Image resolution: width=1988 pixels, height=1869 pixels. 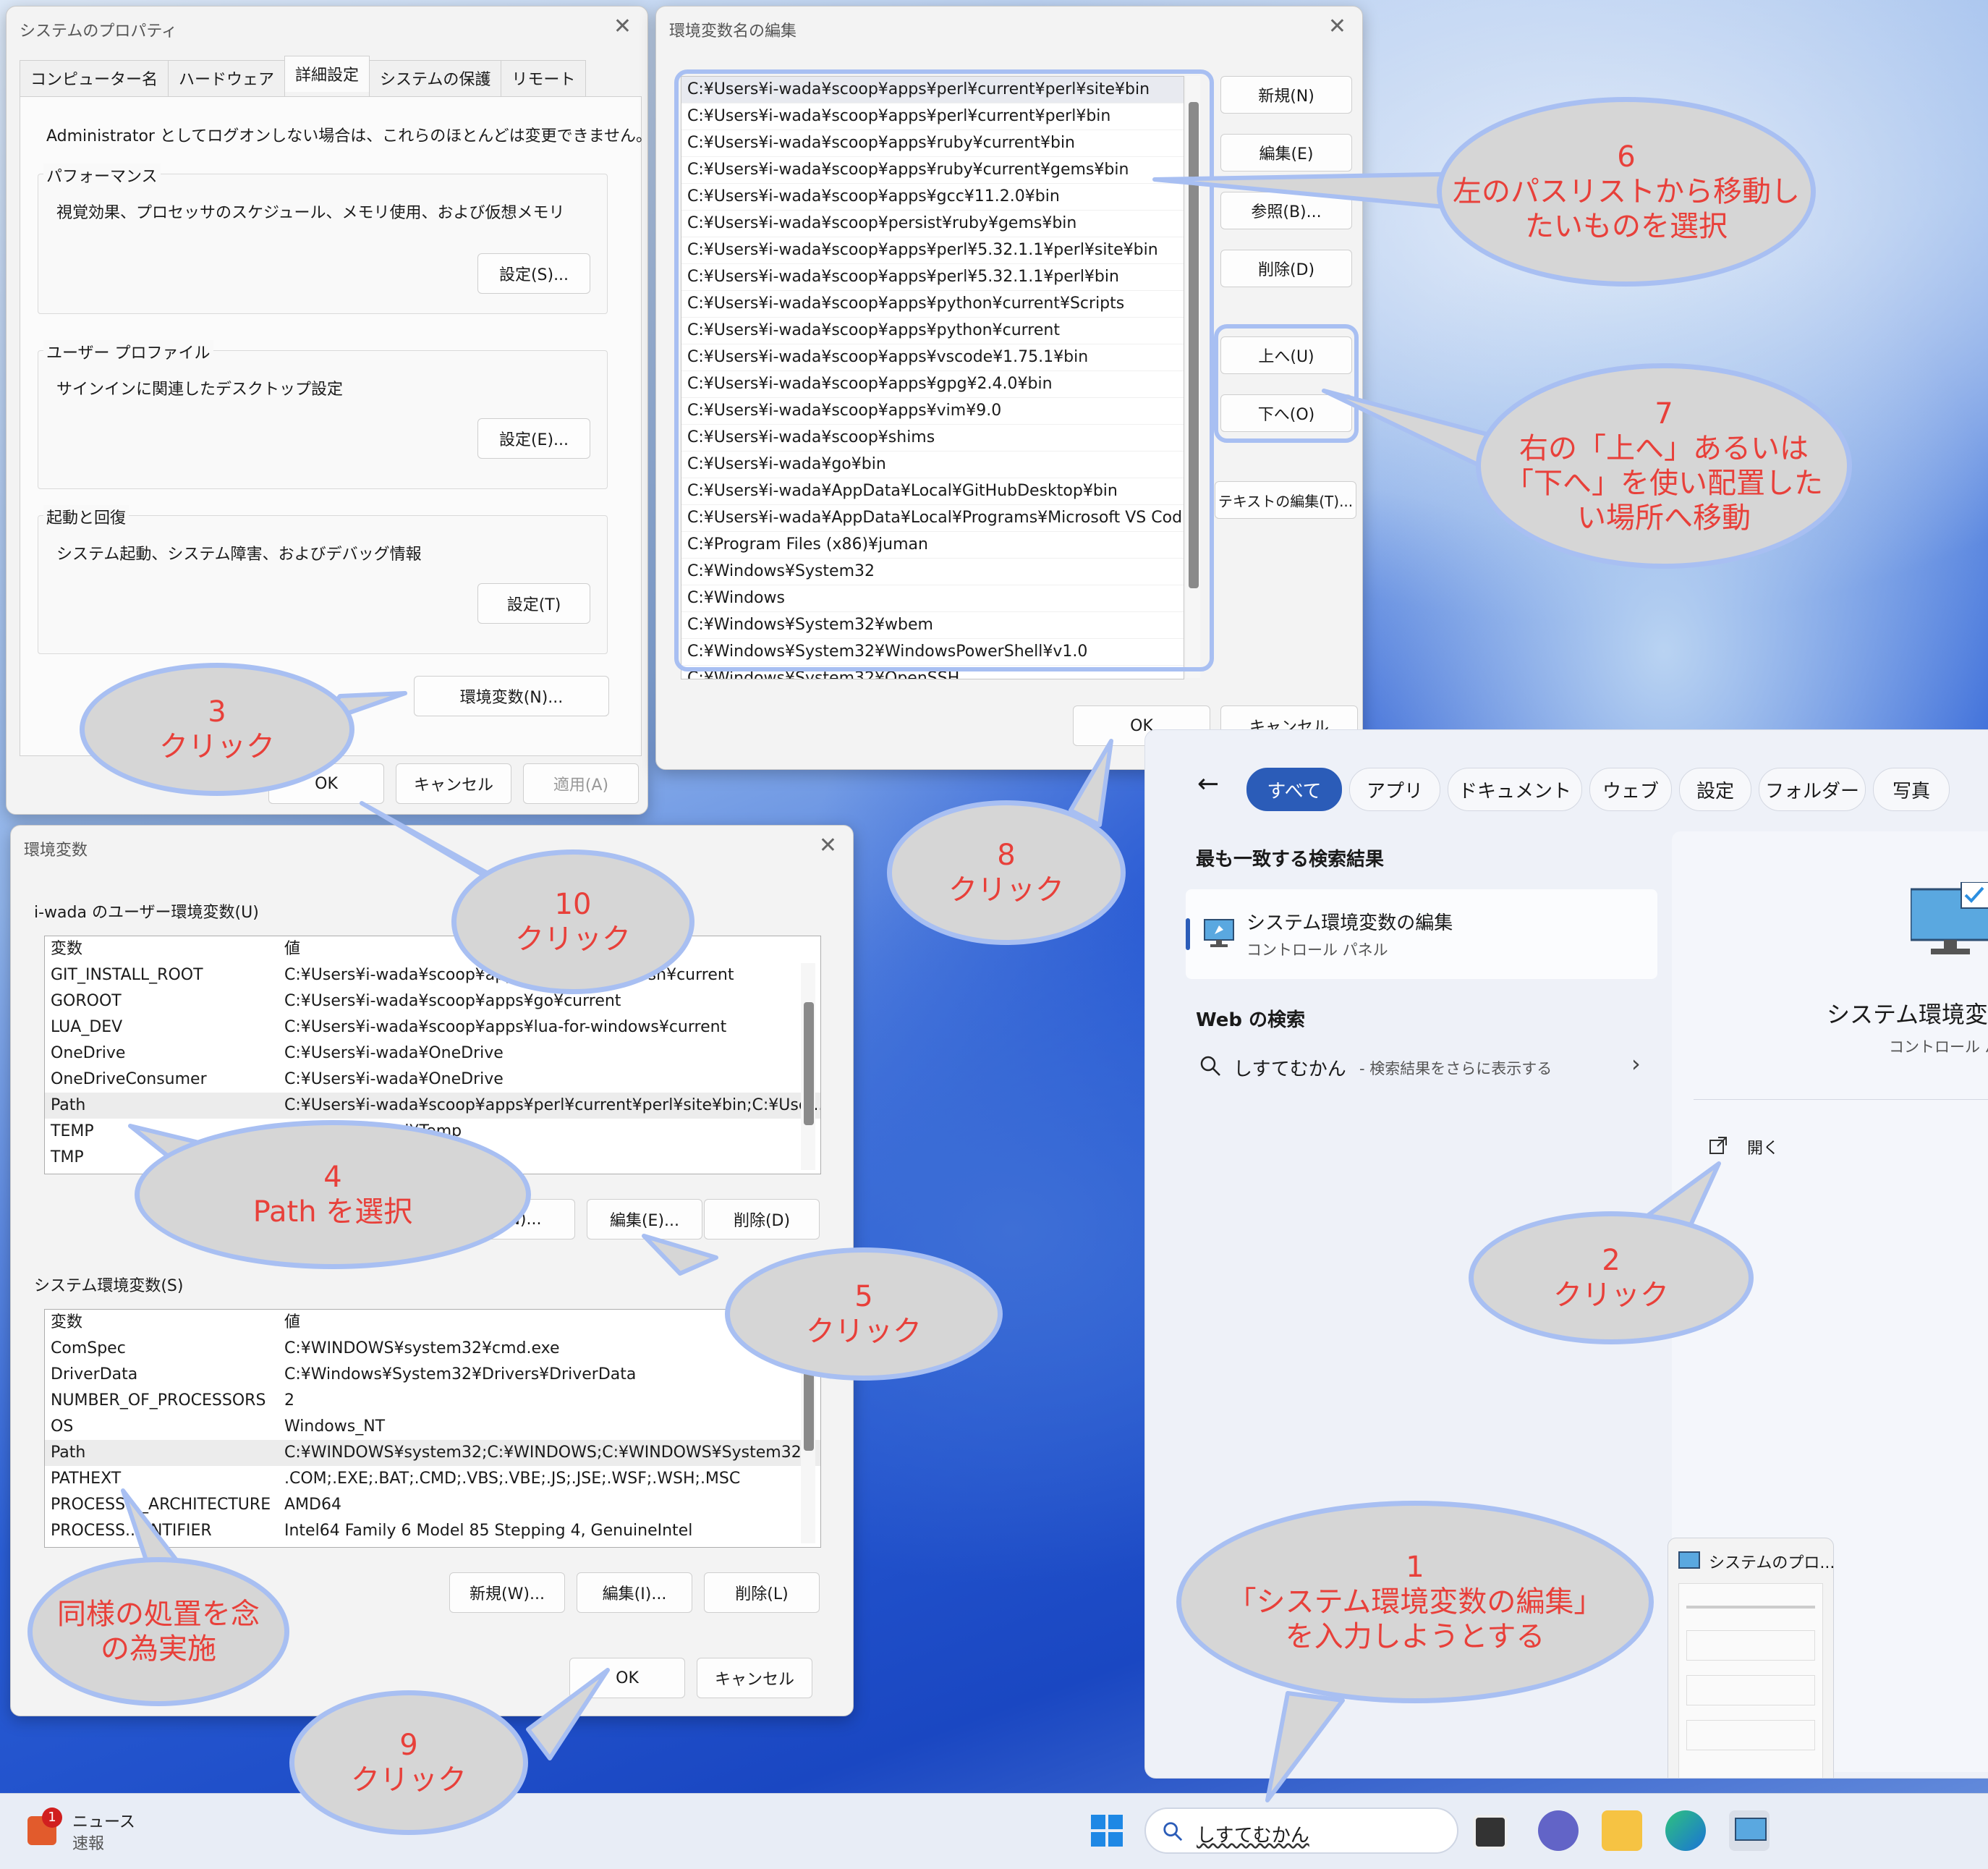 What do you see at coordinates (312, 1505) in the screenshot?
I see `variable-value: AMD64` at bounding box center [312, 1505].